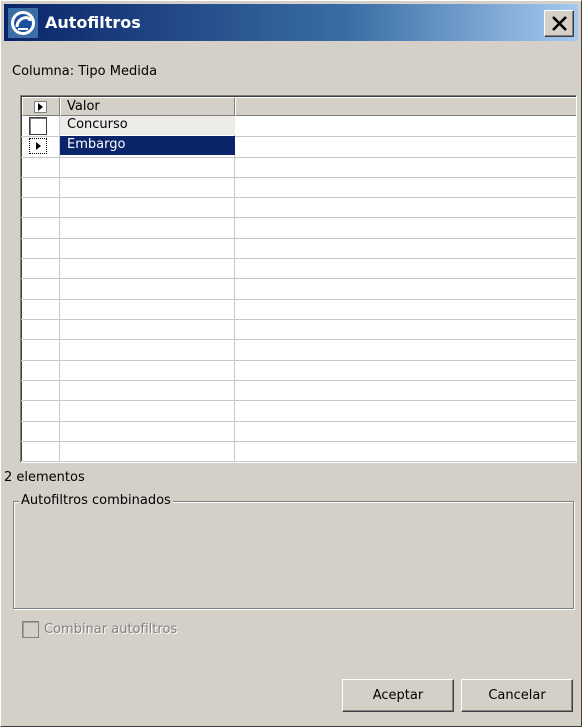  Describe the element at coordinates (93, 22) in the screenshot. I see `window-title: Autofiltros` at that location.